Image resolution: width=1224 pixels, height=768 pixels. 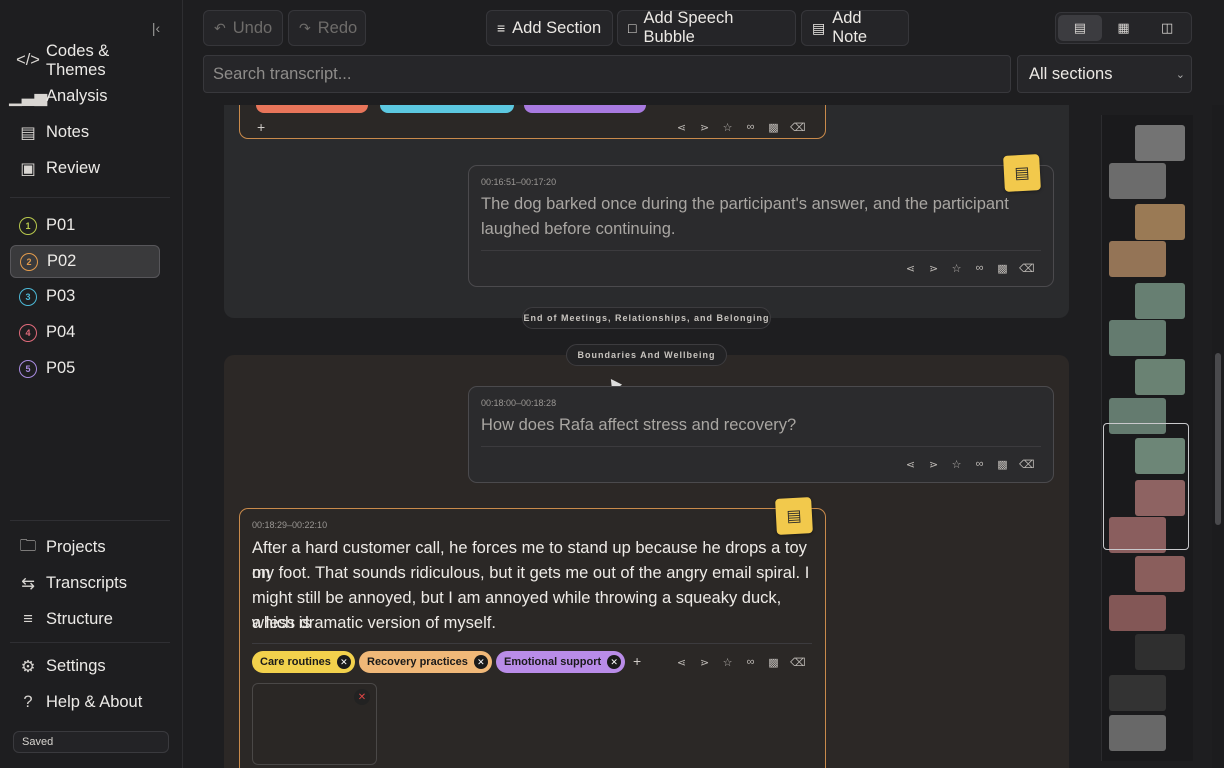 I want to click on add-note-button: ▤ Add Note, so click(x=855, y=27).